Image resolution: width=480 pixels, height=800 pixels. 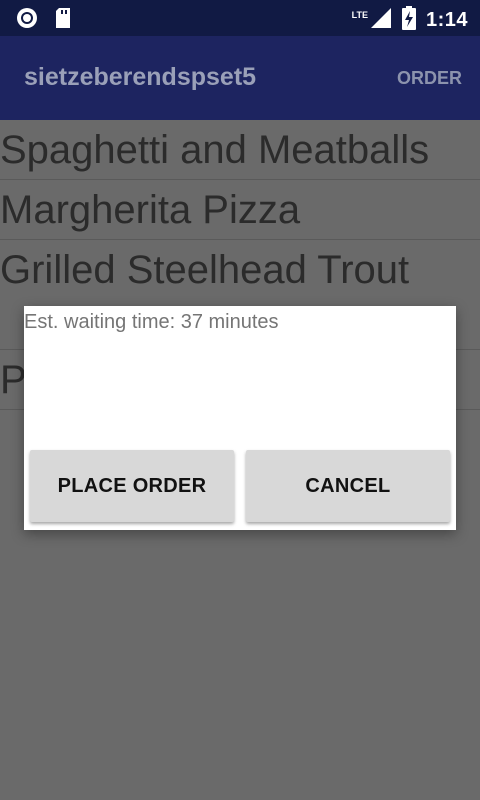 What do you see at coordinates (240, 18) in the screenshot?
I see `status-bar: LTE 1:14` at bounding box center [240, 18].